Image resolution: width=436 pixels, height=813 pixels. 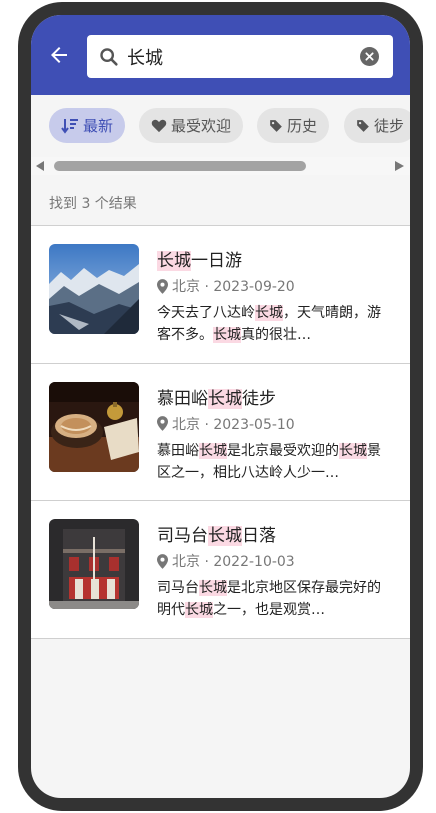 What do you see at coordinates (237, 56) in the screenshot?
I see `search-input` at bounding box center [237, 56].